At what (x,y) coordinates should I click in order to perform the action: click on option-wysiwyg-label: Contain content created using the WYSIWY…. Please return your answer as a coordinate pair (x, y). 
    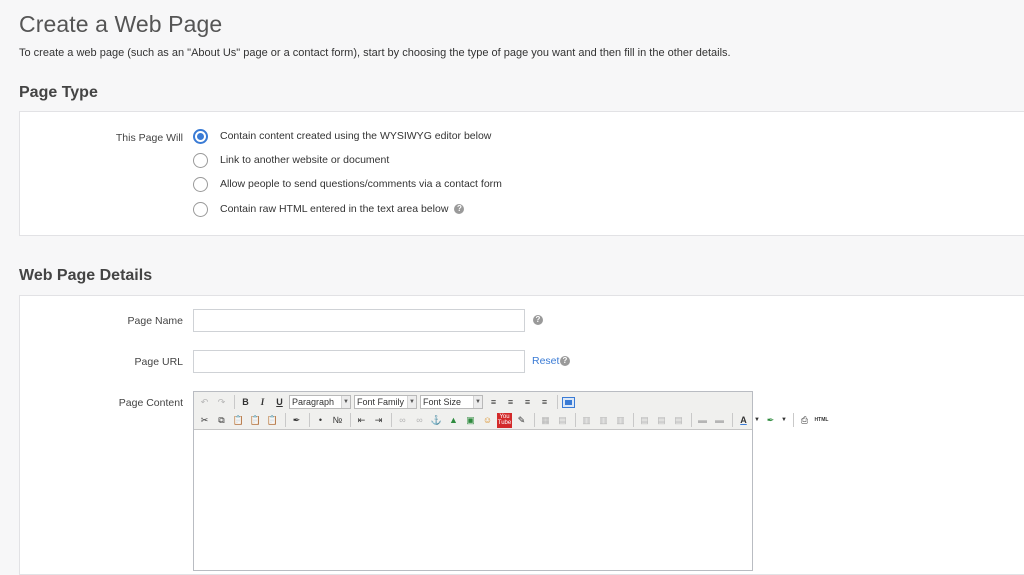
    Looking at the image, I should click on (356, 136).